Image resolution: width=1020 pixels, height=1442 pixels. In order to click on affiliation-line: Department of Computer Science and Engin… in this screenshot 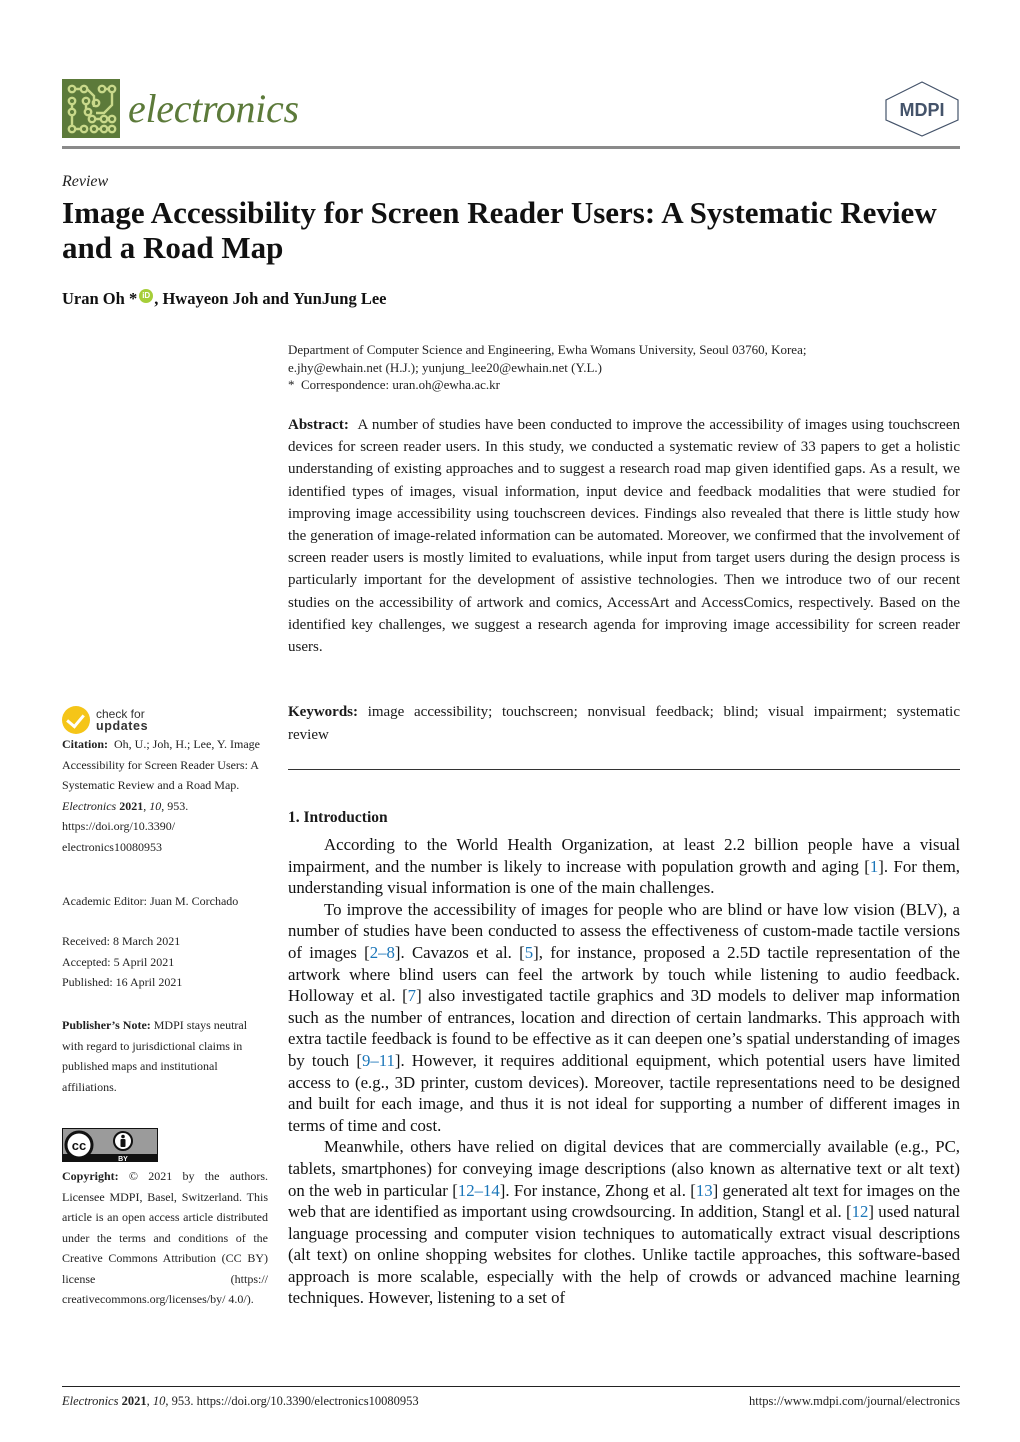, I will do `click(547, 349)`.